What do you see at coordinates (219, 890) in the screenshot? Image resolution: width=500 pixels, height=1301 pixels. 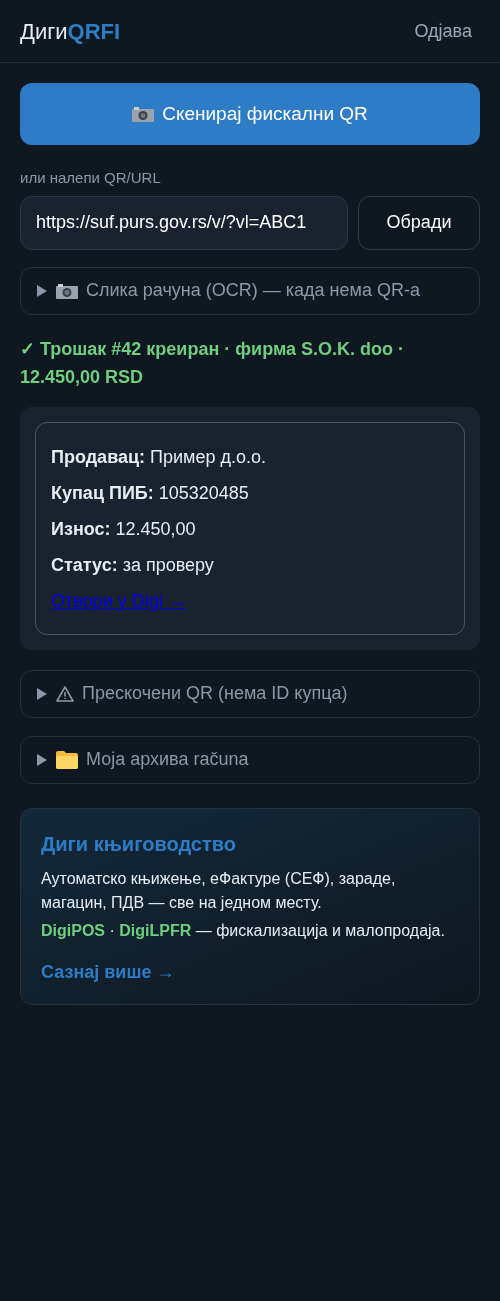 I see `promo-text: Аутоматско књижење, еФактуре (СЕФ), зараде, магацин, ПДВ — све на једном месту.` at bounding box center [219, 890].